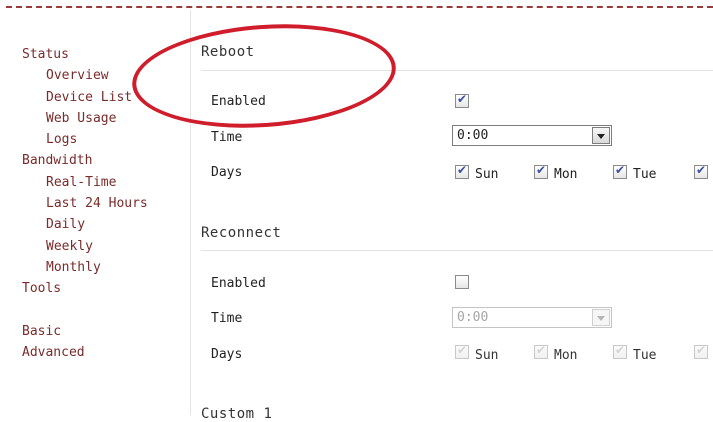 This screenshot has height=422, width=713. What do you see at coordinates (532, 317) in the screenshot?
I see `reconnect-time-select: 0:00` at bounding box center [532, 317].